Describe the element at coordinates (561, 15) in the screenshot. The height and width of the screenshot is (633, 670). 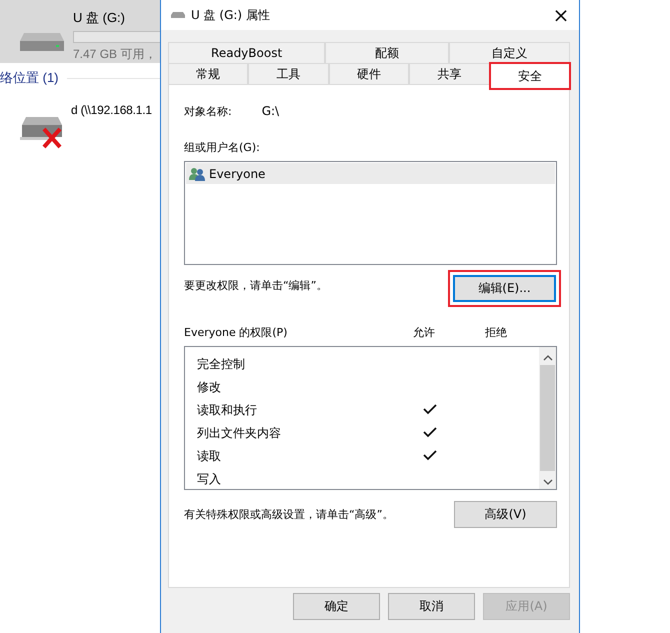
I see `close-button: ×` at that location.